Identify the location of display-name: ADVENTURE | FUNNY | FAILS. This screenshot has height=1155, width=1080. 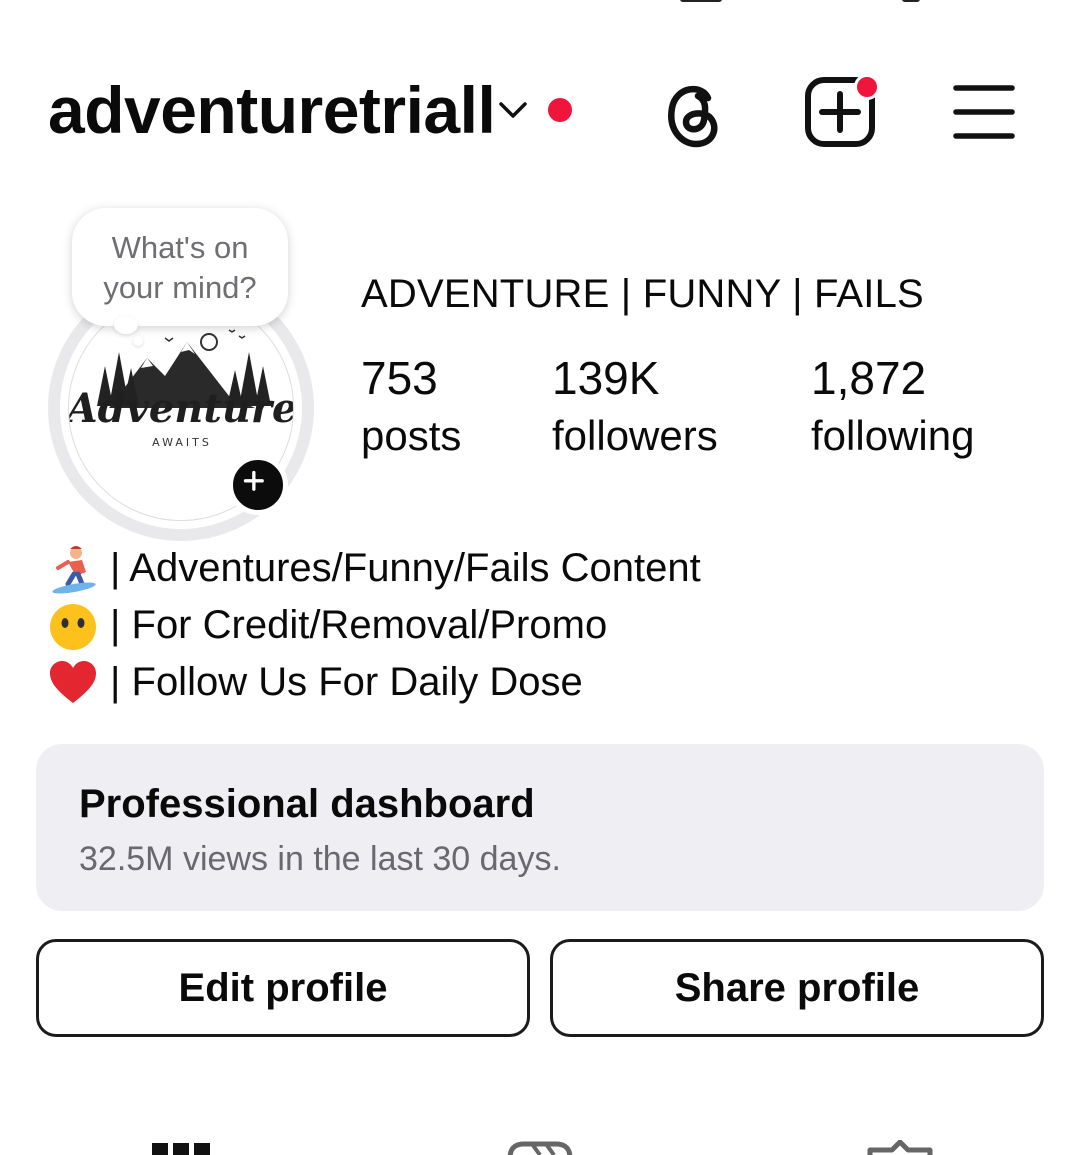
(642, 294).